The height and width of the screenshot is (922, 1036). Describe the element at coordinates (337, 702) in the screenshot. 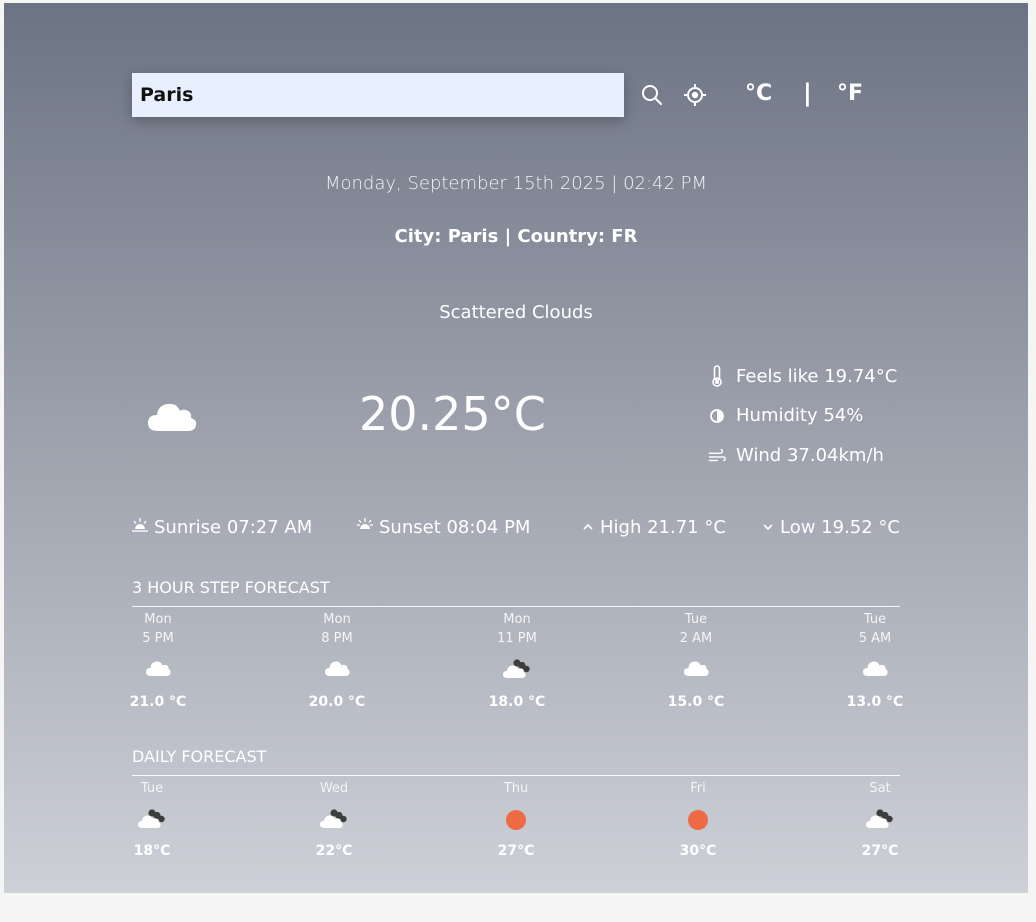

I see `hourly-temp: 20.0 °C` at that location.